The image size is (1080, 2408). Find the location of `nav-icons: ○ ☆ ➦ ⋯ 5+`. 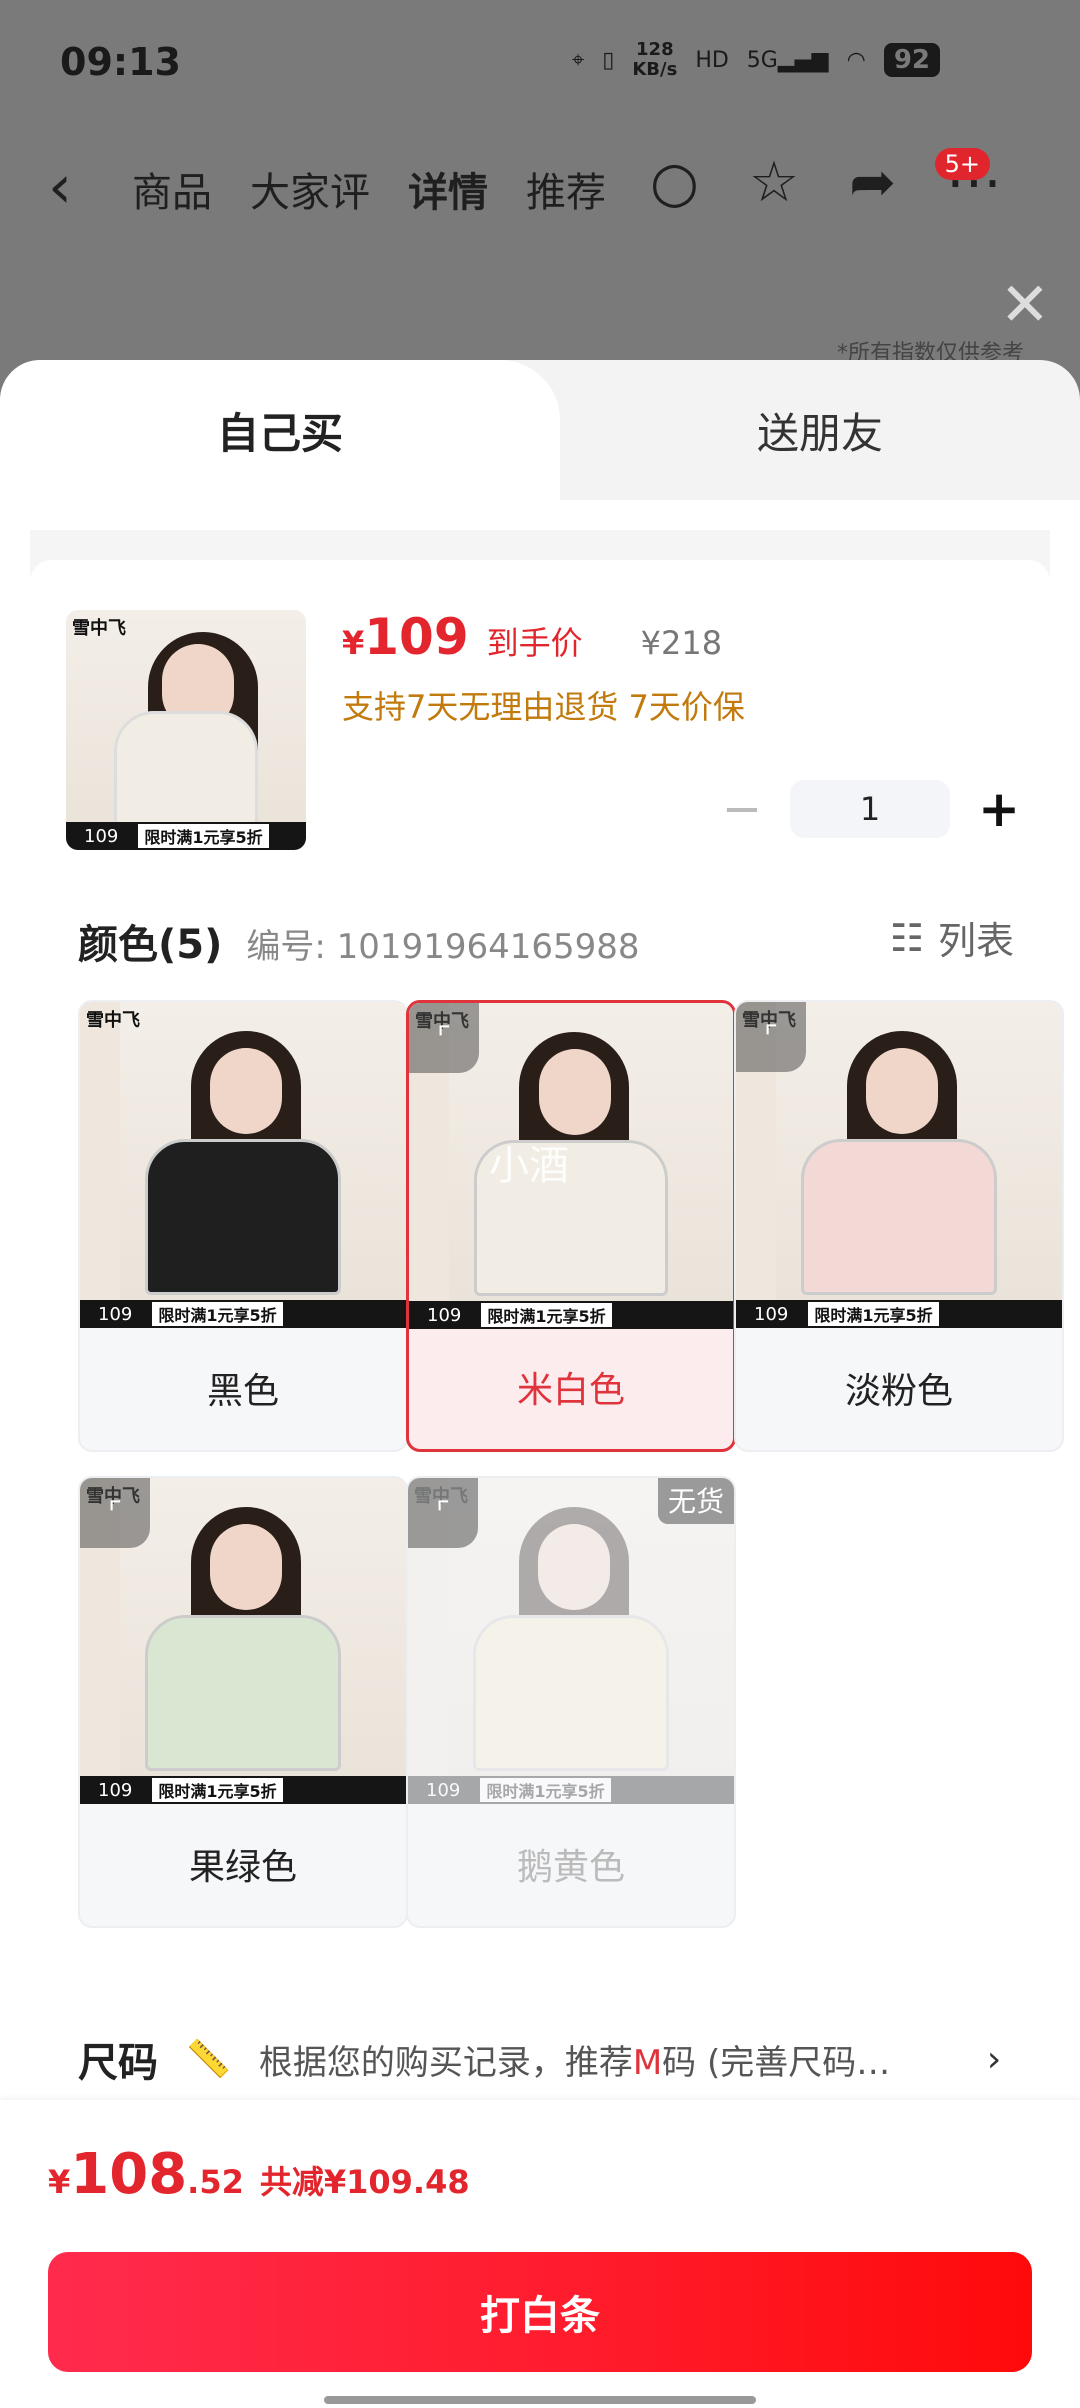

nav-icons: ○ ☆ ➦ ⋯ 5+ is located at coordinates (826, 181).